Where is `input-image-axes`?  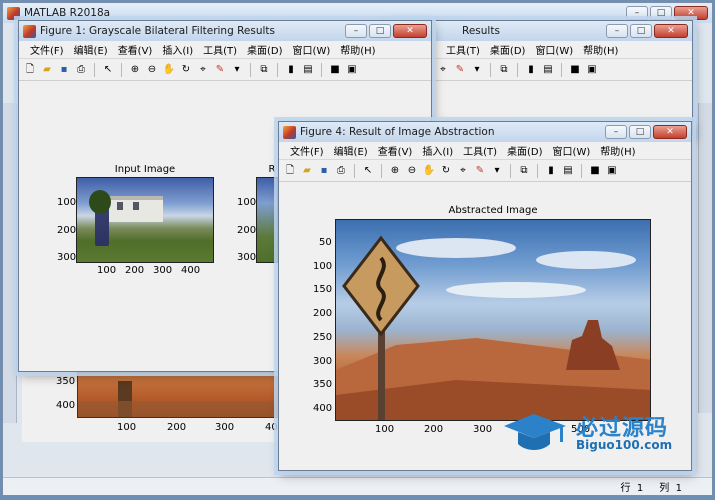 input-image-axes is located at coordinates (145, 220).